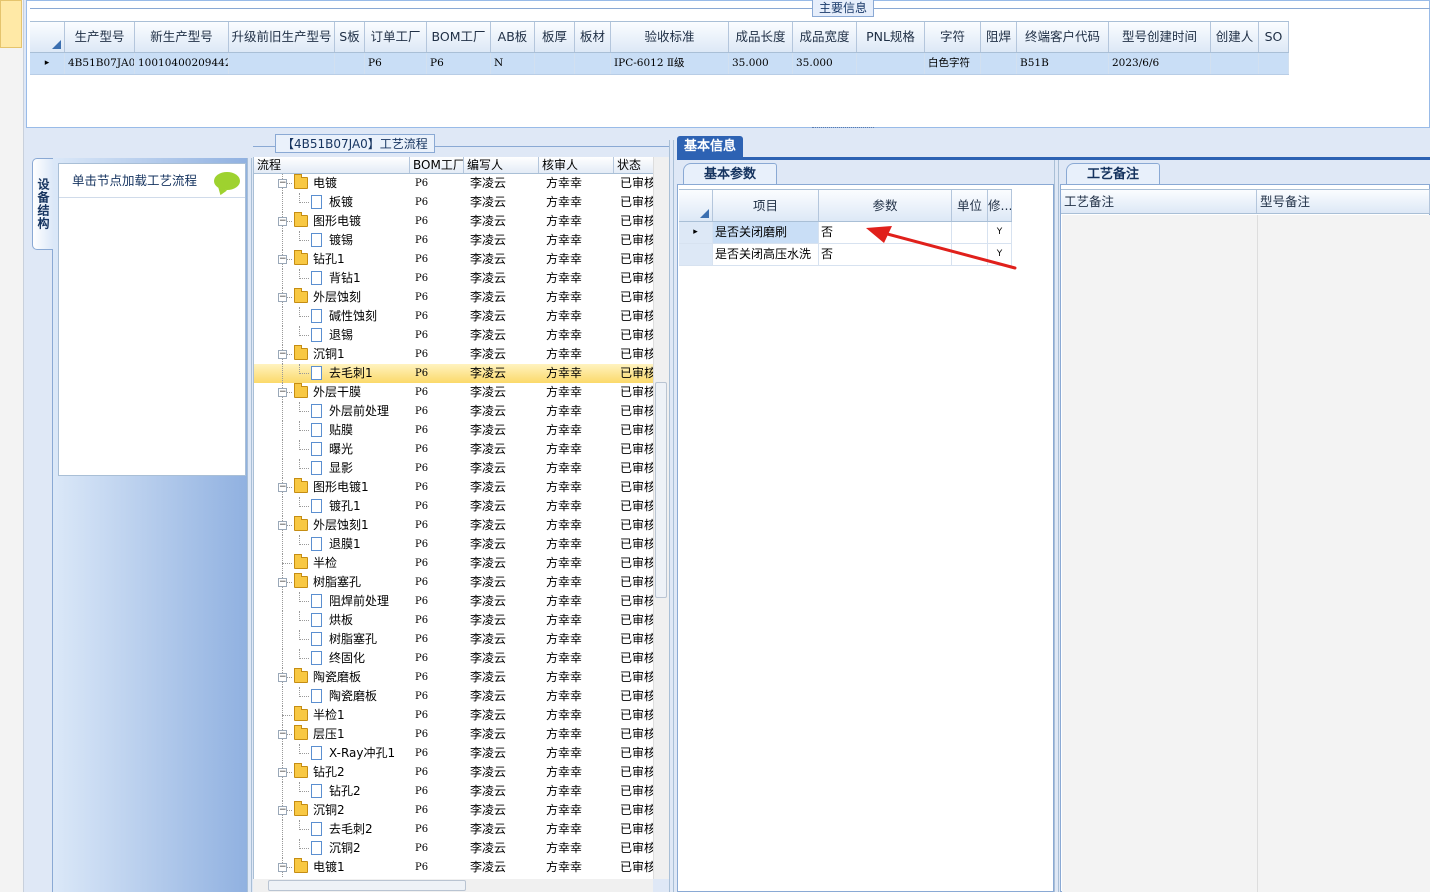  What do you see at coordinates (453, 506) in the screenshot?
I see `flow-row: 镀孔1 P6 李凌云 方幸幸 已审核` at bounding box center [453, 506].